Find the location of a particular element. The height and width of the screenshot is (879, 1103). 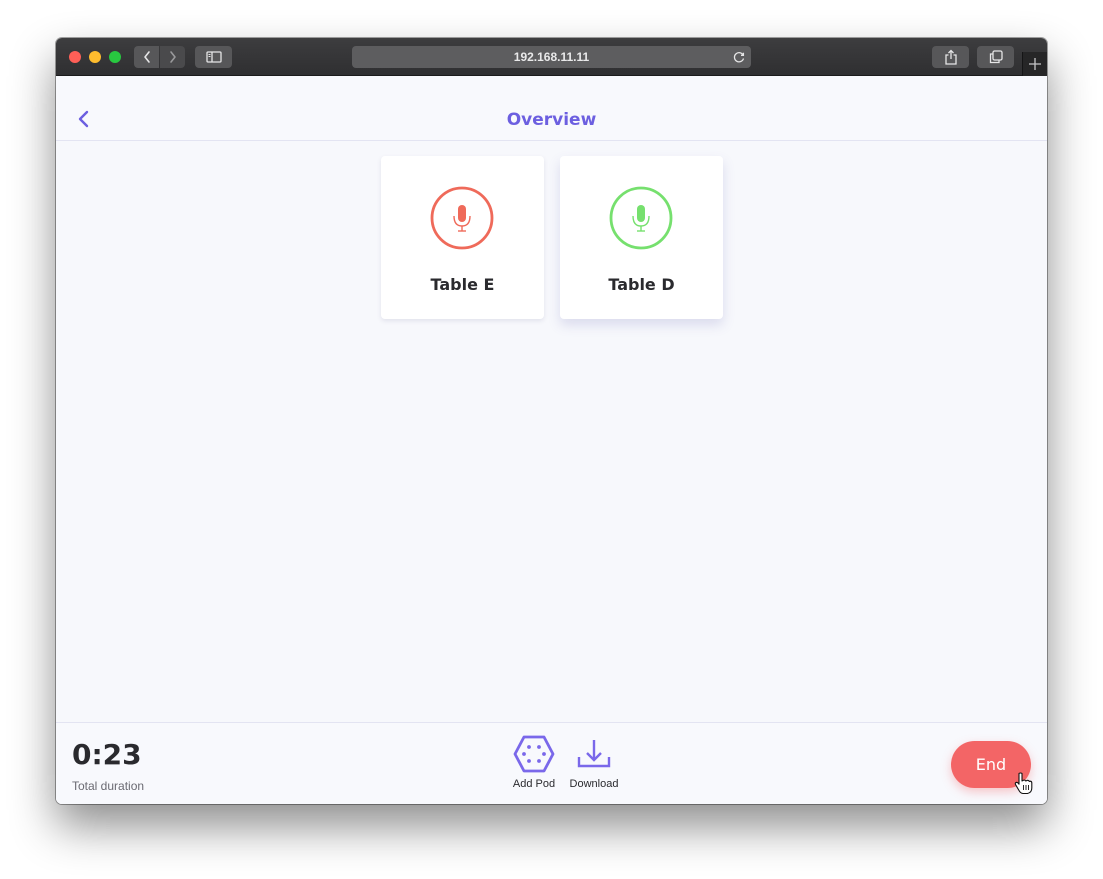

url-text: 192.168.11.11 is located at coordinates (551, 57).